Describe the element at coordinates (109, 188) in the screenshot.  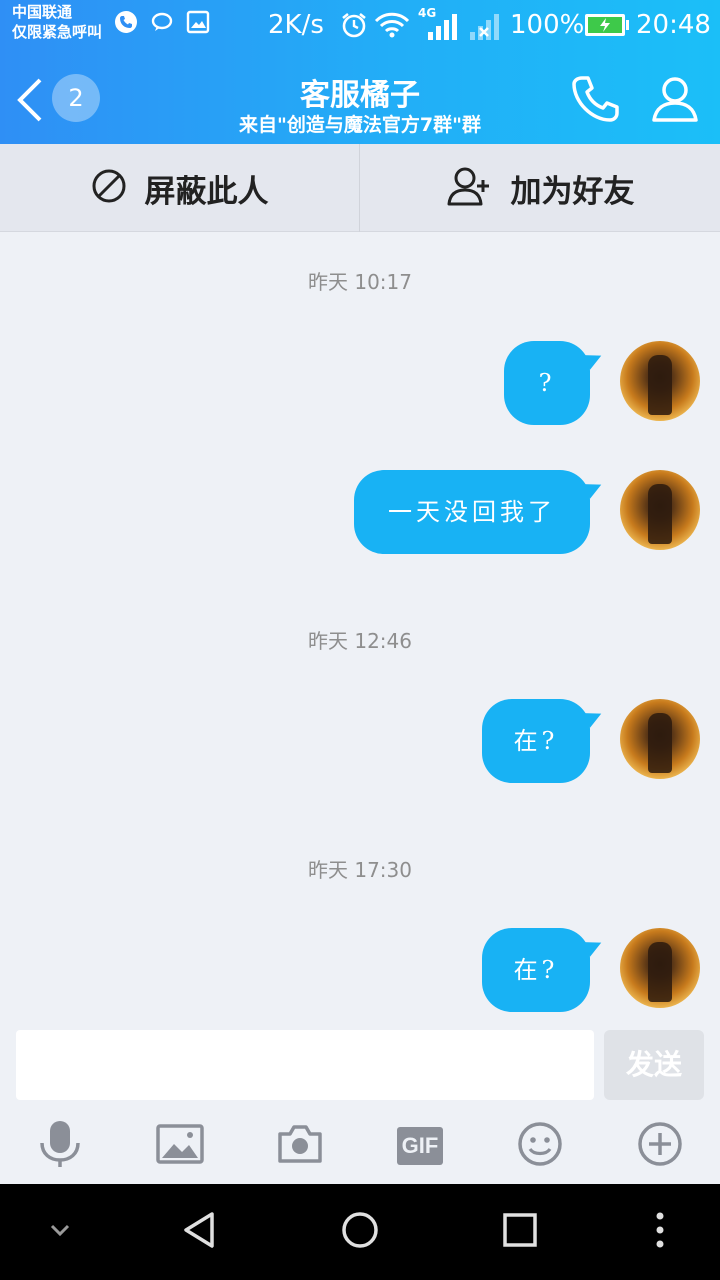
I see `block-icon` at that location.